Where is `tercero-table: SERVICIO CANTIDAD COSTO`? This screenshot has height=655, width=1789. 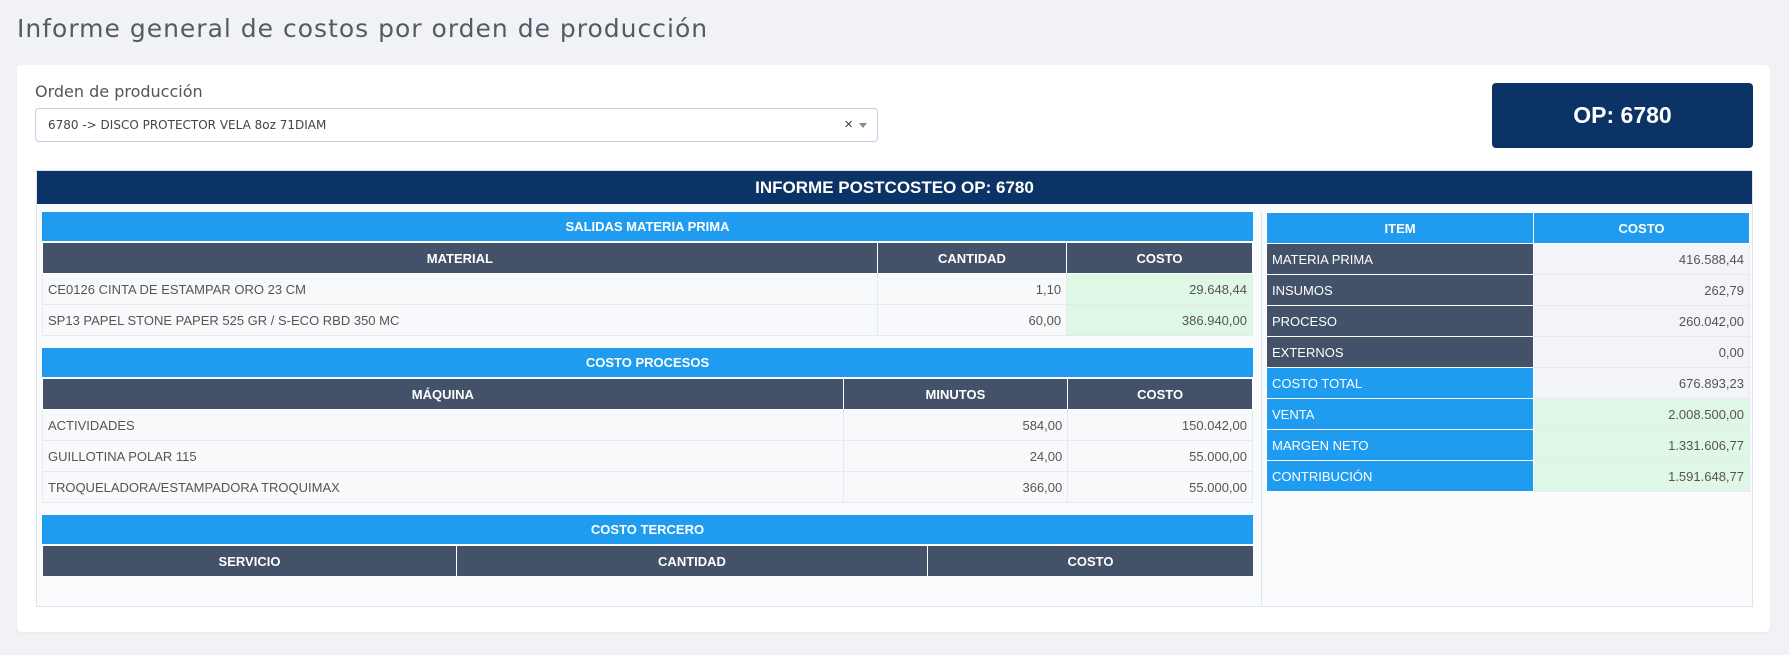 tercero-table: SERVICIO CANTIDAD COSTO is located at coordinates (648, 561).